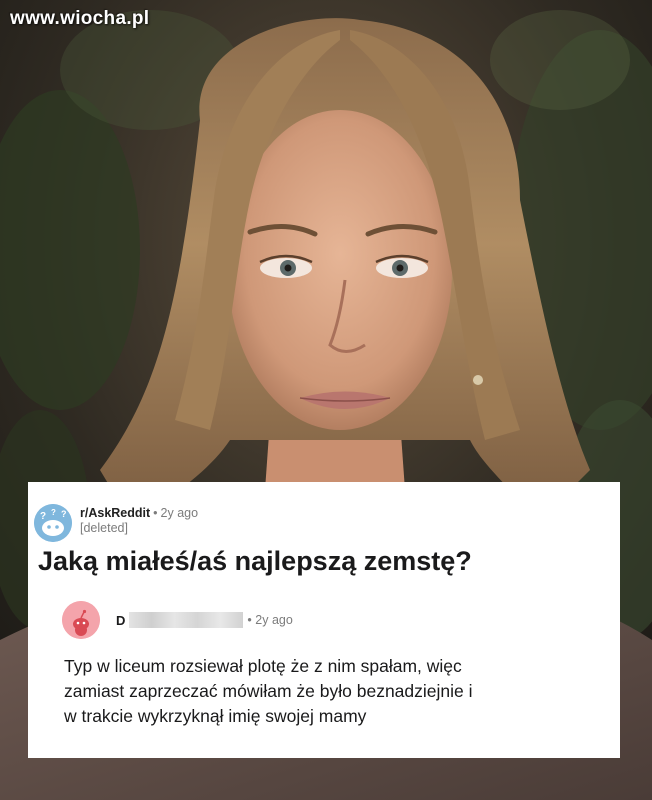 The height and width of the screenshot is (800, 652). I want to click on comment-header: D • 2y ago, so click(177, 620).